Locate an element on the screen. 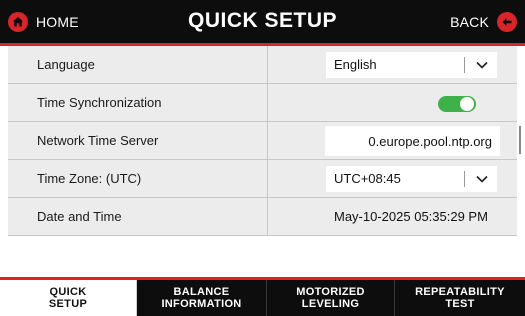 The width and height of the screenshot is (525, 316). page-title: QUICK SETUP is located at coordinates (262, 20).